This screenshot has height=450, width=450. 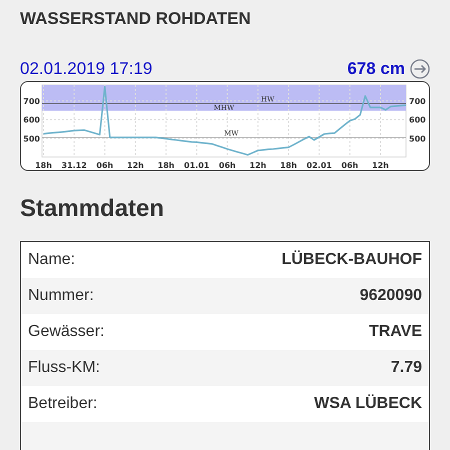 I want to click on field-value: LÜBECK-BAUHOF, so click(x=352, y=260).